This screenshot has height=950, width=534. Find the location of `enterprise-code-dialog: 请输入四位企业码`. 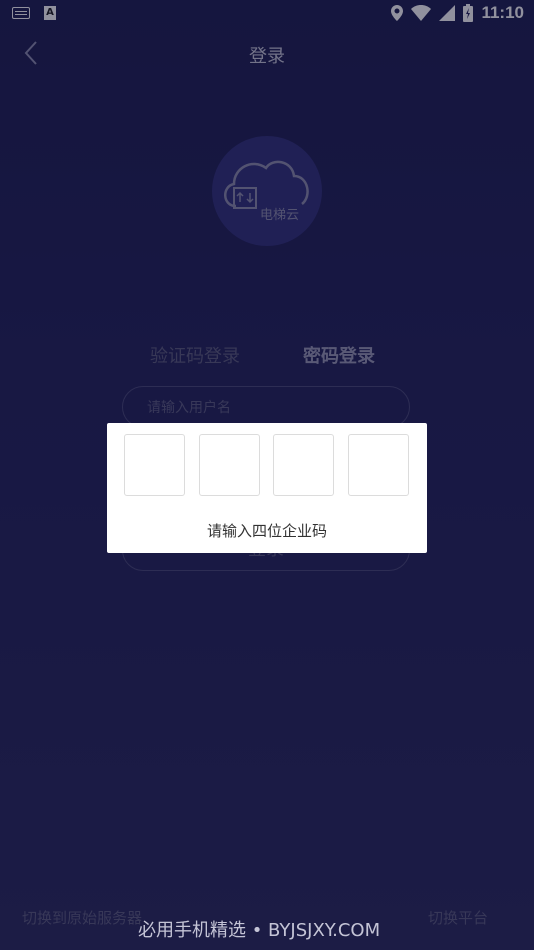

enterprise-code-dialog: 请输入四位企业码 is located at coordinates (267, 488).